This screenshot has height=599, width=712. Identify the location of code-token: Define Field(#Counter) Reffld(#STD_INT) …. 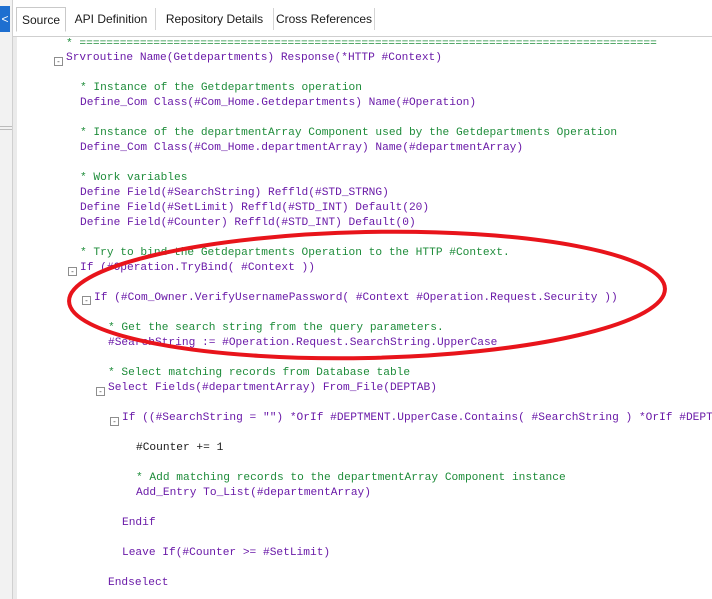
(248, 223).